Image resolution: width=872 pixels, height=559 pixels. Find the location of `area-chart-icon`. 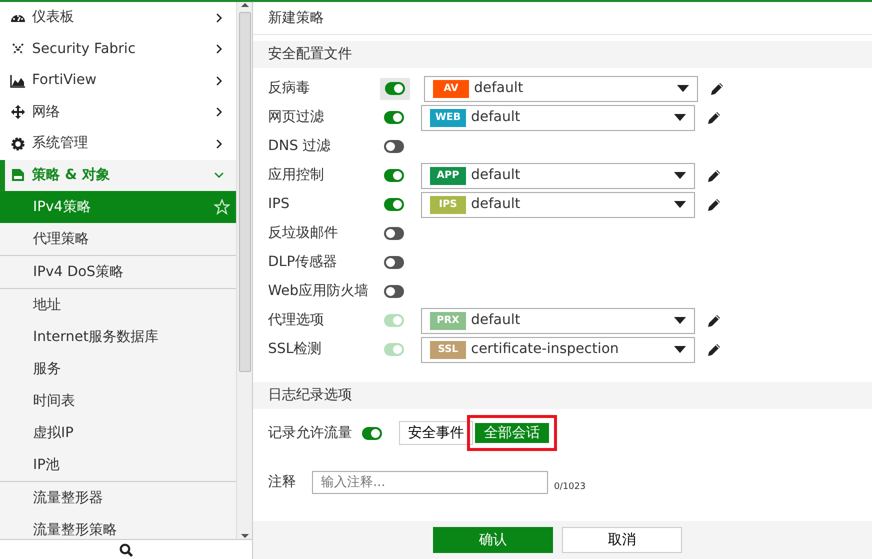

area-chart-icon is located at coordinates (18, 80).